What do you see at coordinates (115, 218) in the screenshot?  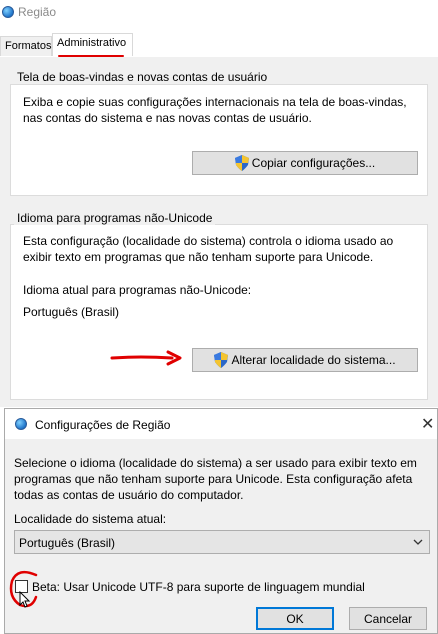 I see `non-unicode-group-title: Idioma para programas não-Unicode` at bounding box center [115, 218].